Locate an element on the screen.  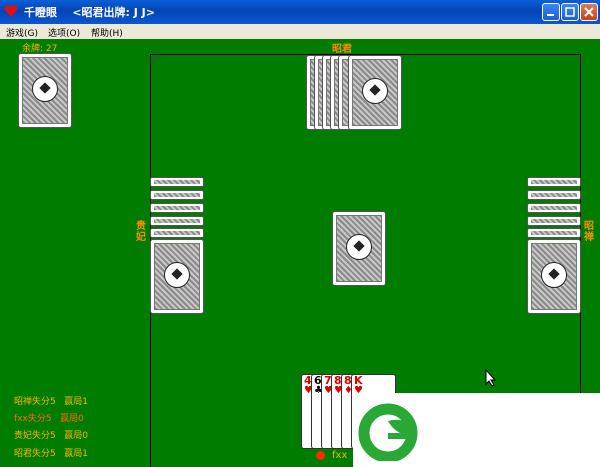
heart-app-icon is located at coordinates (11, 11).